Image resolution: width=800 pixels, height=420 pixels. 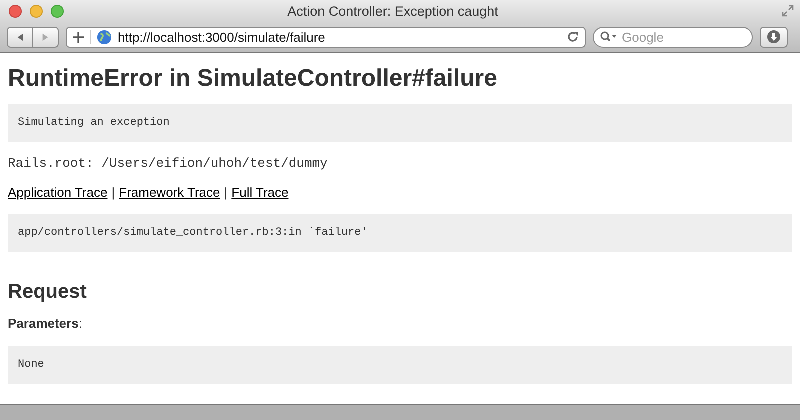 I want to click on back-button, so click(x=20, y=37).